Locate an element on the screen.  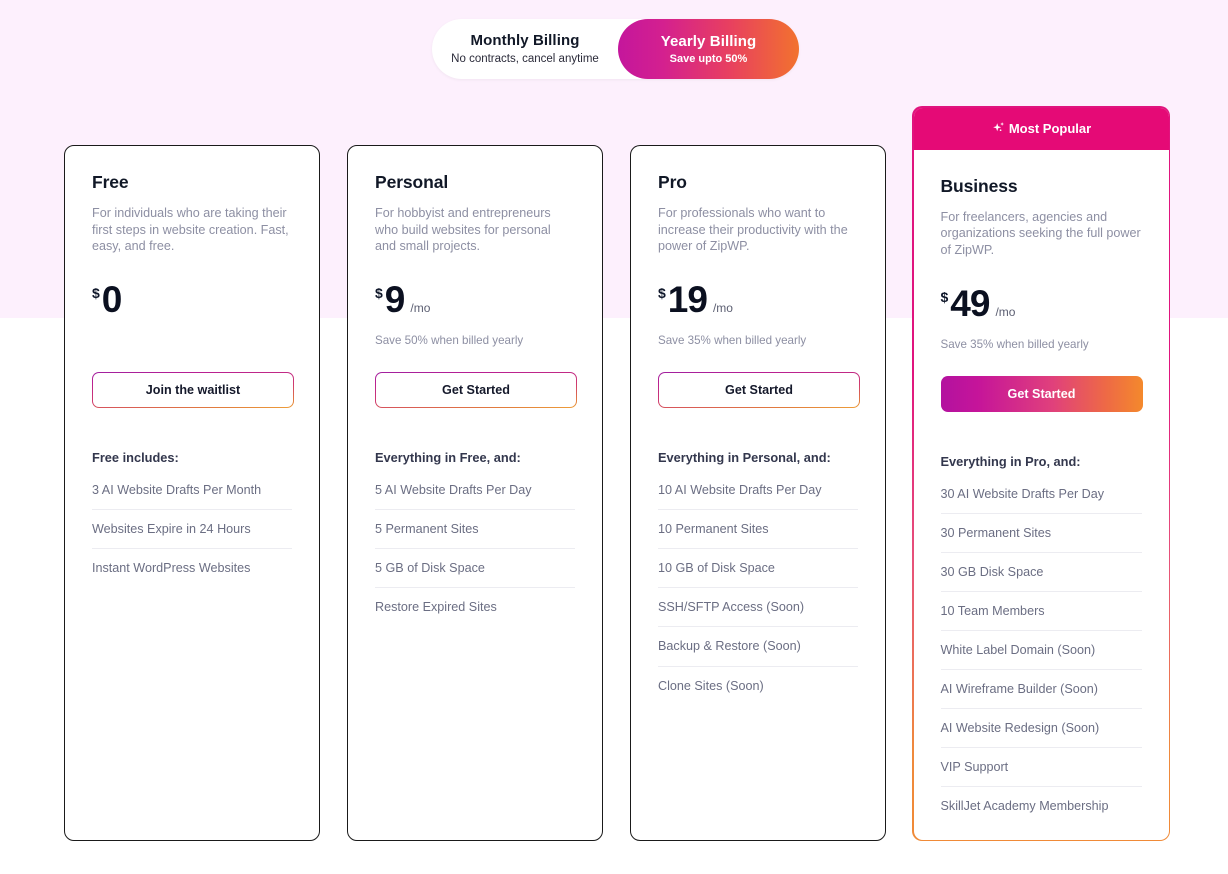
plan-name: Pro is located at coordinates (672, 182).